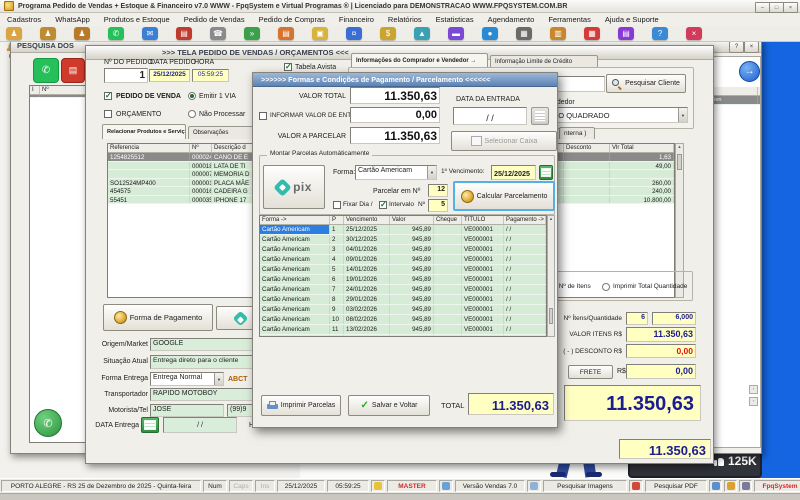  What do you see at coordinates (776, 7) in the screenshot?
I see `maximize-button: □` at bounding box center [776, 7].